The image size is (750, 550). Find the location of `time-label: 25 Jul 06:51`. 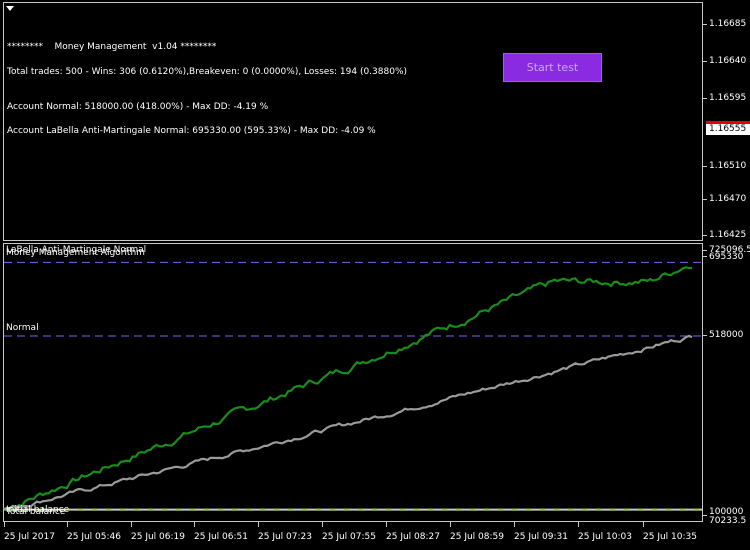

time-label: 25 Jul 06:51 is located at coordinates (221, 537).